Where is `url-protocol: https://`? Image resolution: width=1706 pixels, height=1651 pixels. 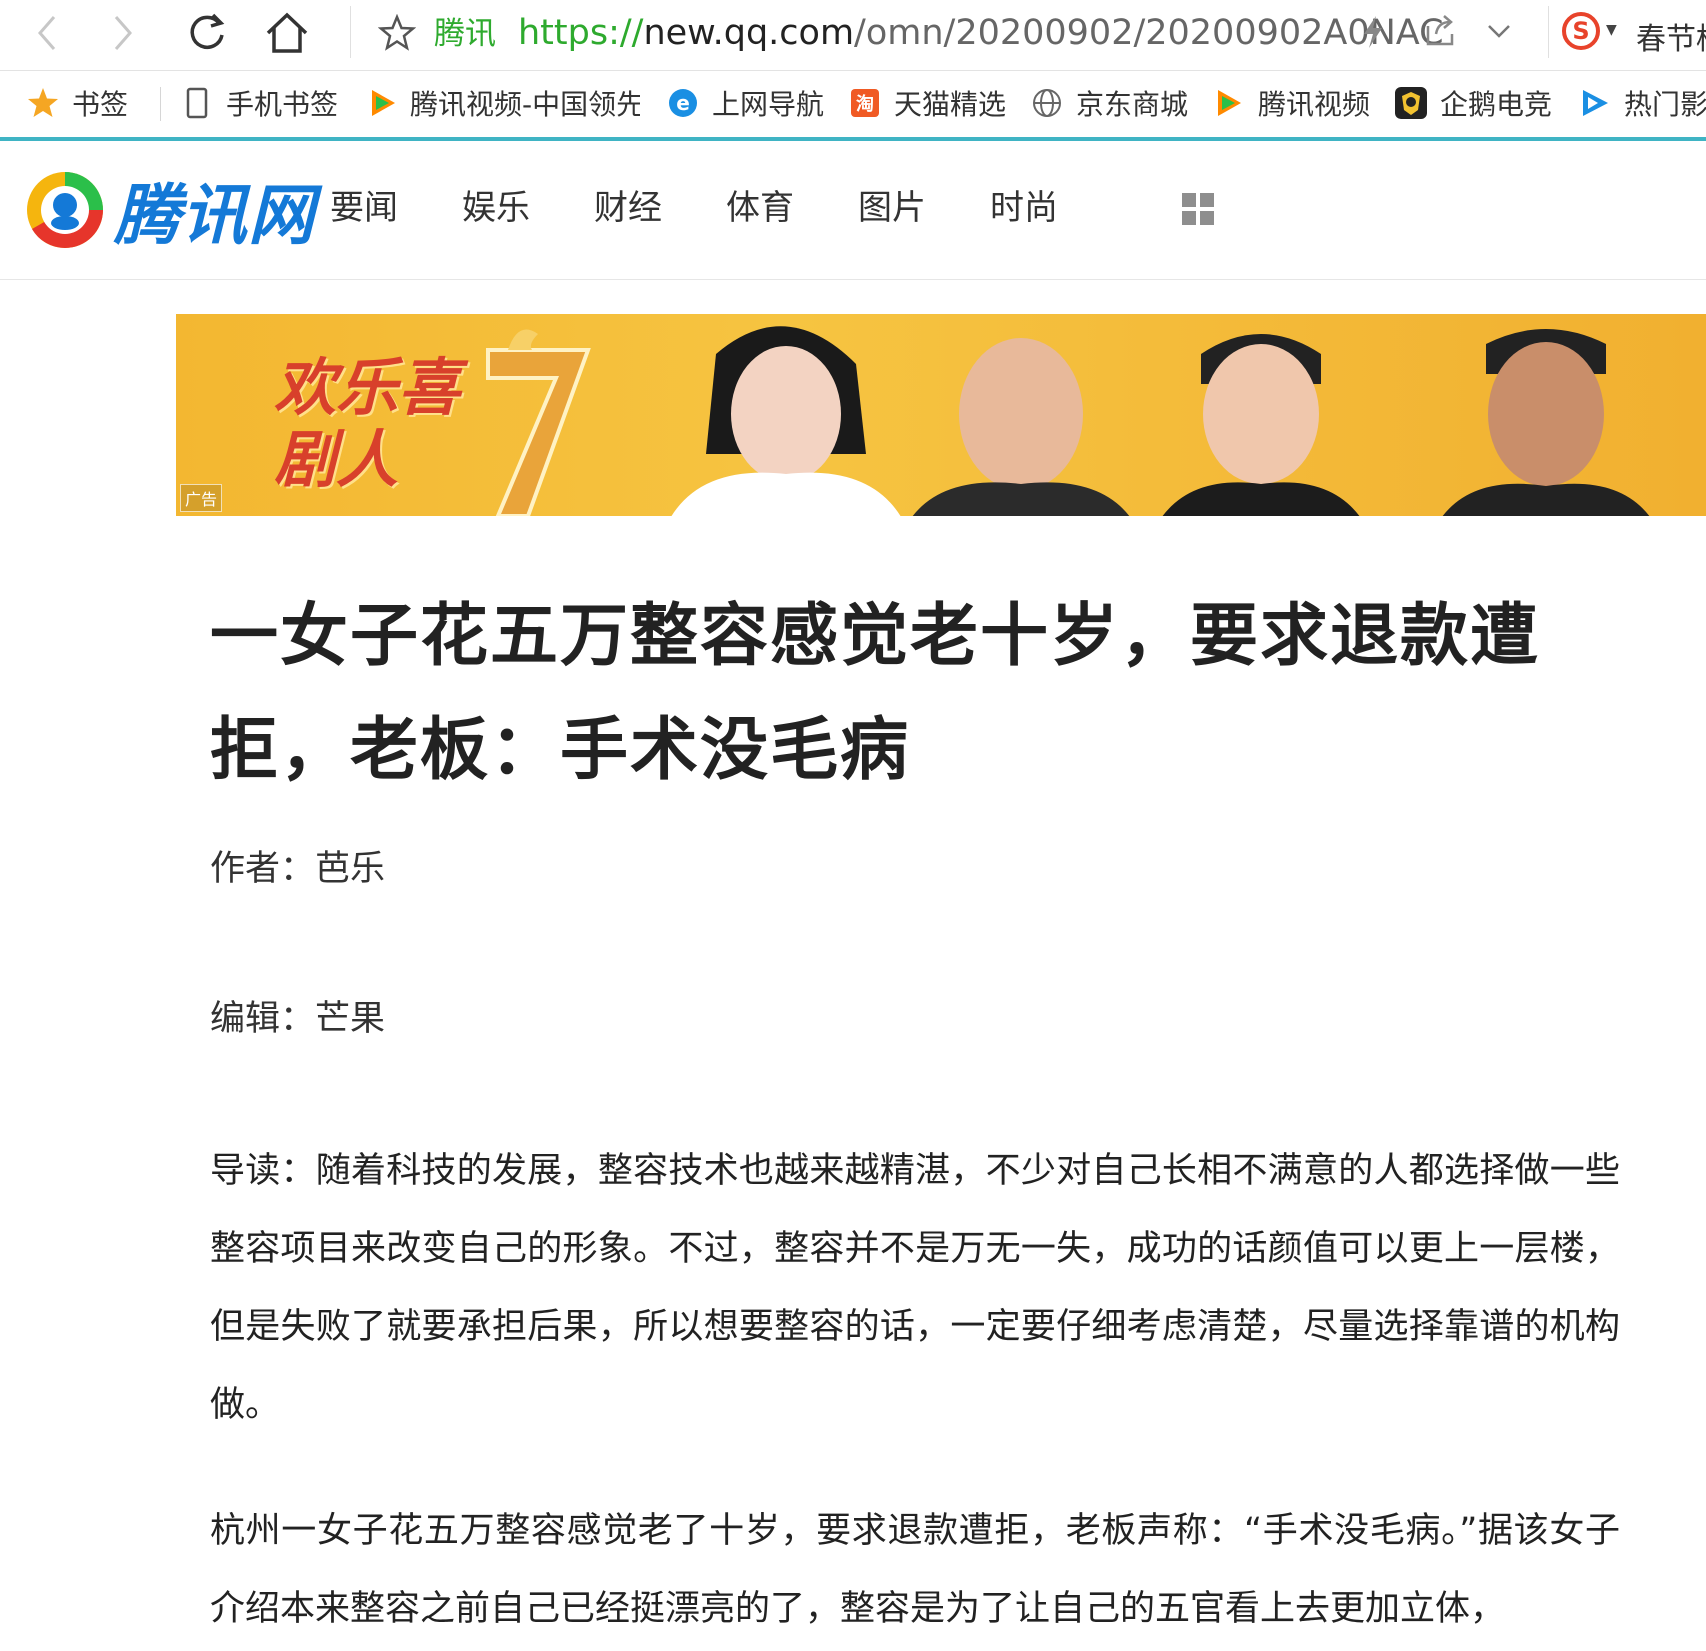 url-protocol: https:// is located at coordinates (581, 33).